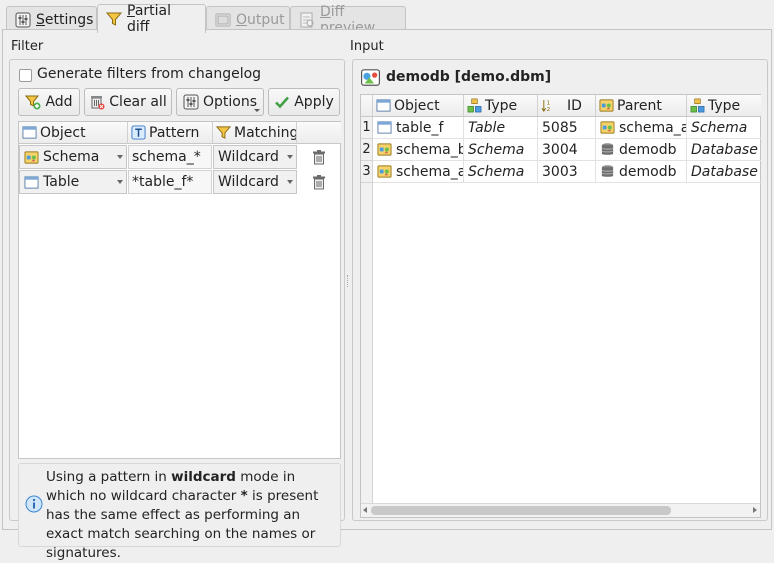 Image resolution: width=774 pixels, height=563 pixels. What do you see at coordinates (549, 110) in the screenshot?
I see `svg-text: 2` at bounding box center [549, 110].